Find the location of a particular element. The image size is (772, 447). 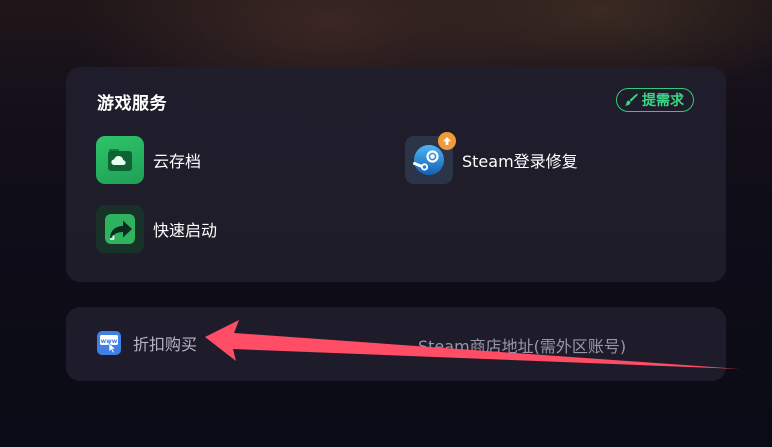

www-cursor-icon: www is located at coordinates (109, 343).